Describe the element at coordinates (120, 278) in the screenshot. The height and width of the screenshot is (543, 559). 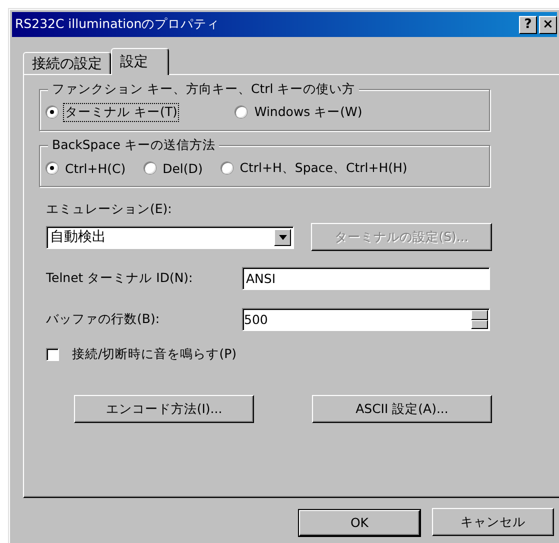
I see `field-label: Telnet ターミナル ID(N):` at that location.